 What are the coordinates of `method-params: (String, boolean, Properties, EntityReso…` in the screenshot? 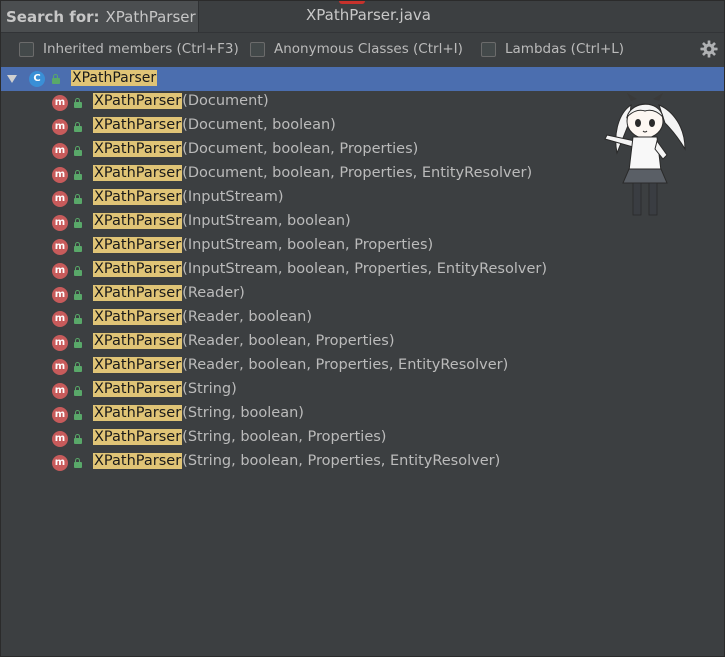 It's located at (341, 461).